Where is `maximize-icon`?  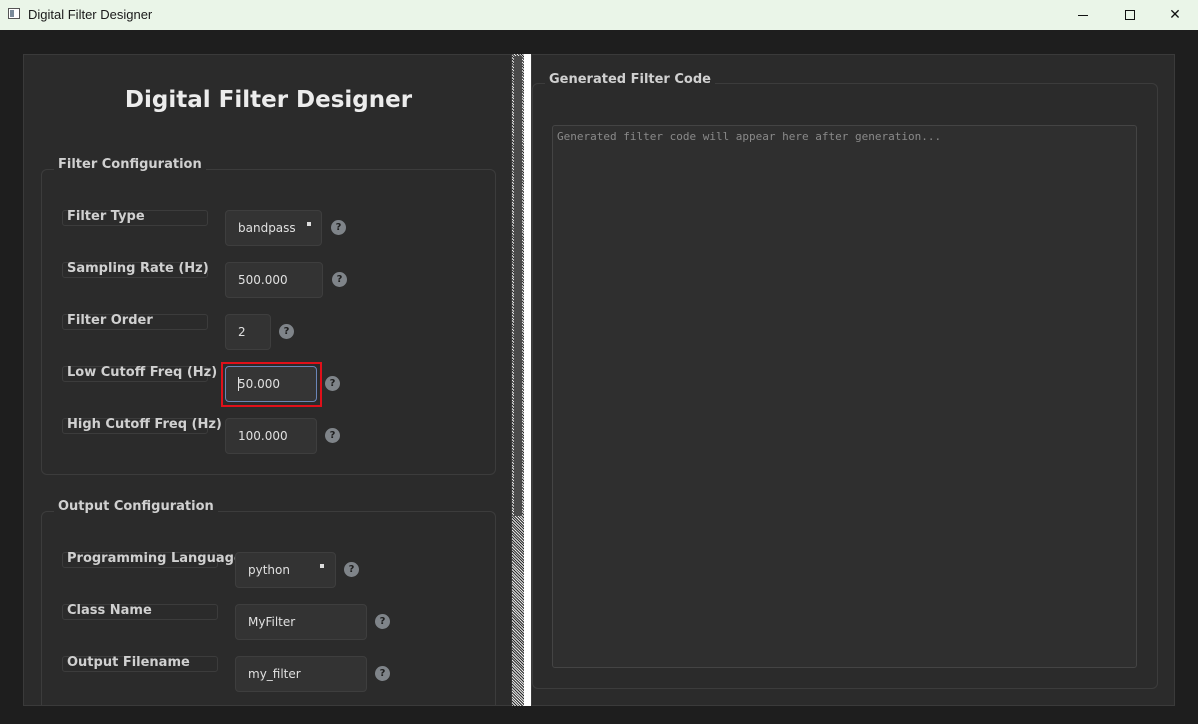 maximize-icon is located at coordinates (1130, 15).